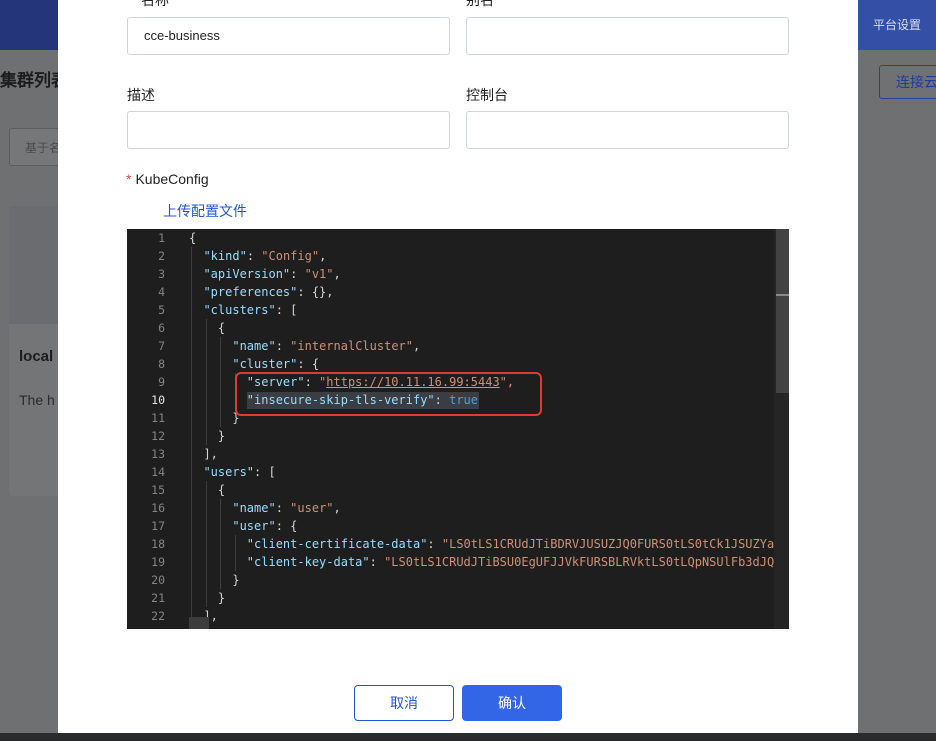 Image resolution: width=936 pixels, height=741 pixels. Describe the element at coordinates (158, 472) in the screenshot. I see `line-number: 14` at that location.